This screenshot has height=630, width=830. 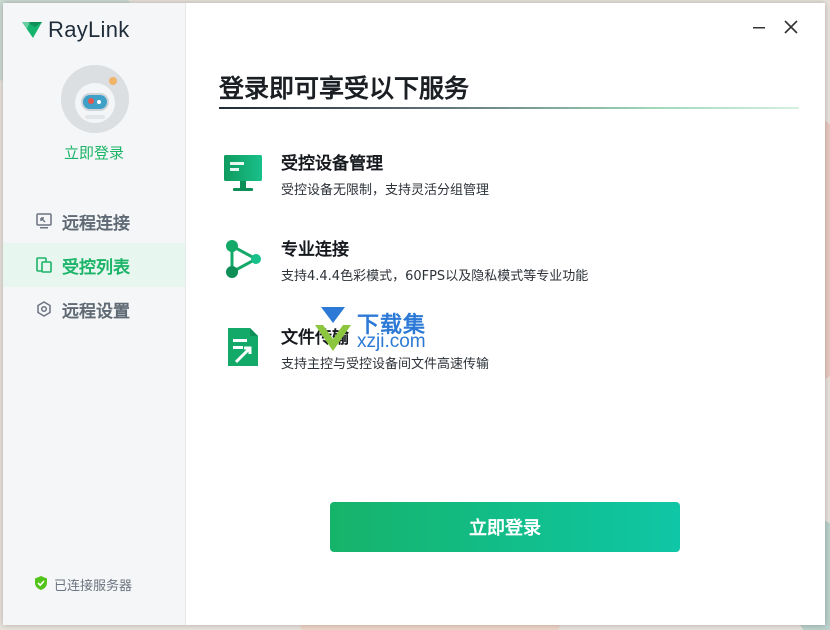 I want to click on remote-connect-icon, so click(x=44, y=221).